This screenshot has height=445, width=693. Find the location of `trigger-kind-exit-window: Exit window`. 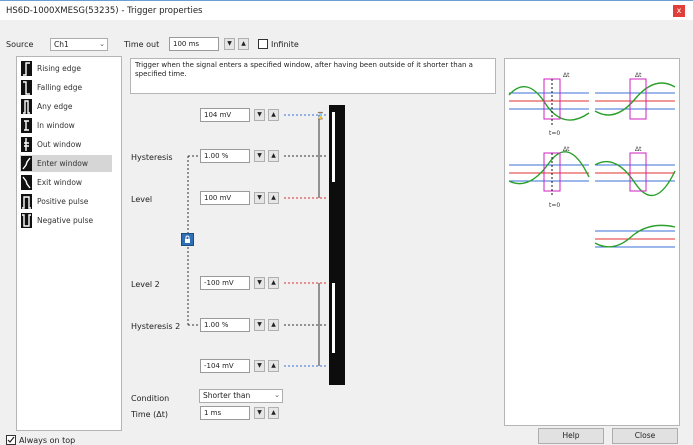

trigger-kind-exit-window: Exit window is located at coordinates (66, 182).